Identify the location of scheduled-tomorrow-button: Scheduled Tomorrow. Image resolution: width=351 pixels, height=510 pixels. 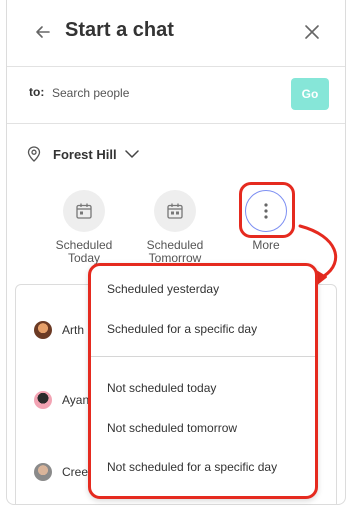
(175, 227).